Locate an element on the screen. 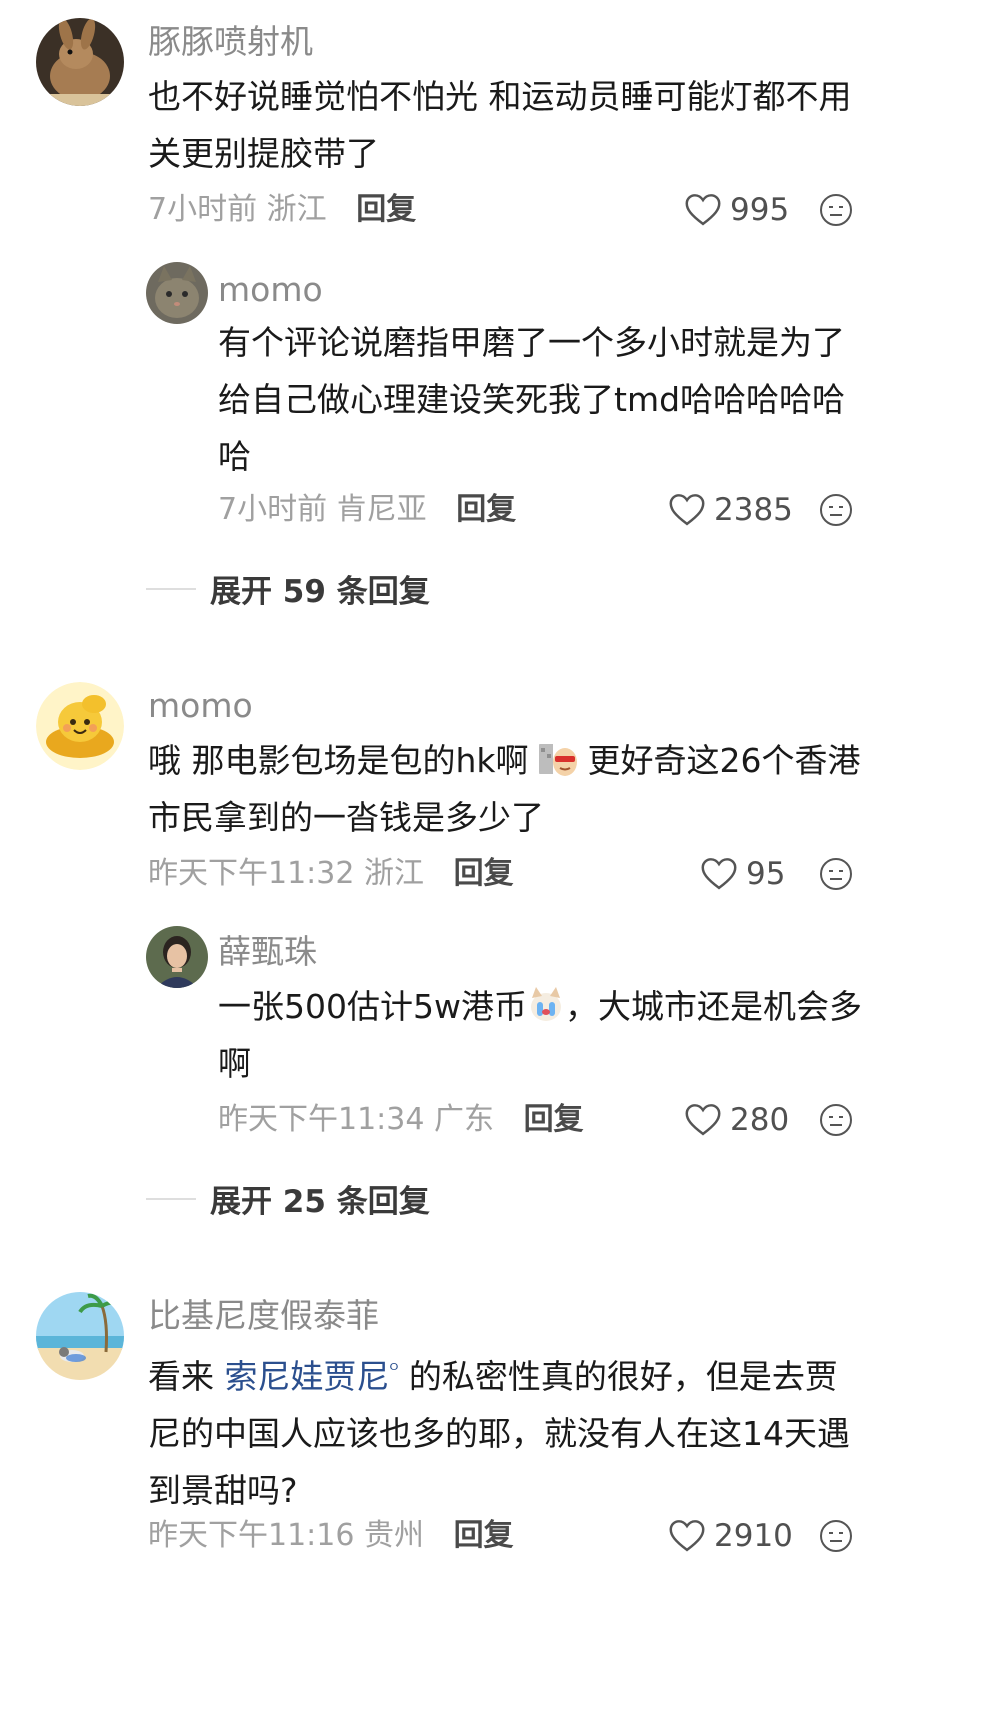  search-icon: ᴼ is located at coordinates (394, 1370).